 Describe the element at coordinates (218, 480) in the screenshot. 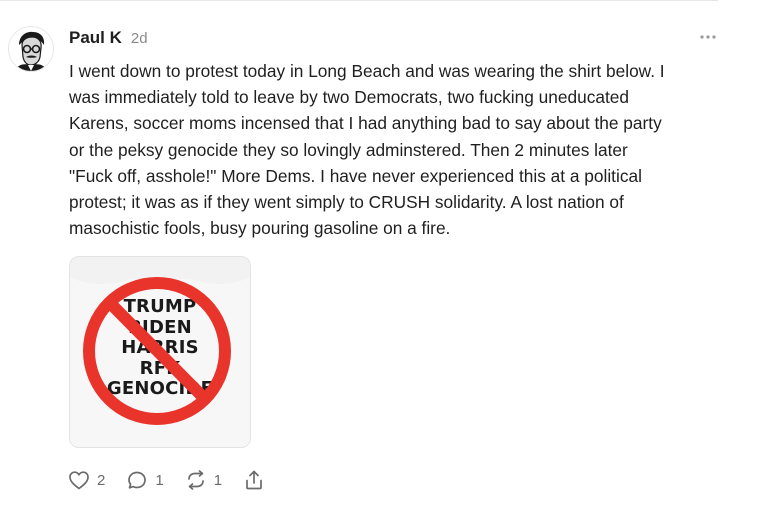

I see `restack-count: 1` at that location.